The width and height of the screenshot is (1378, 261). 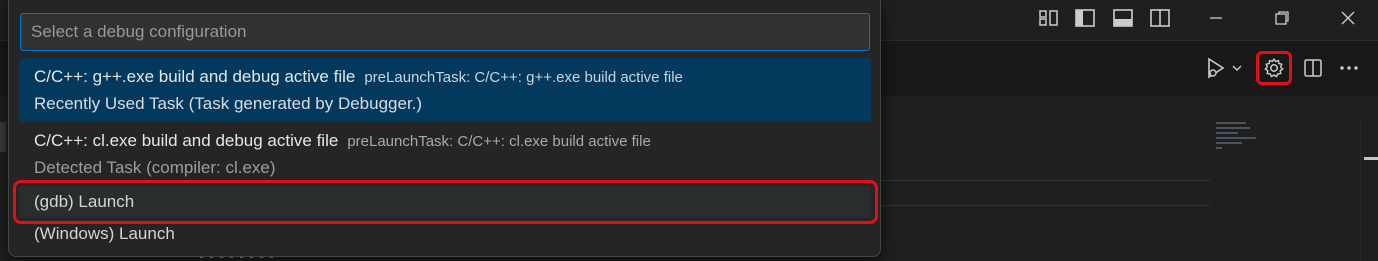 I want to click on gear-highlight-box, so click(x=1274, y=68).